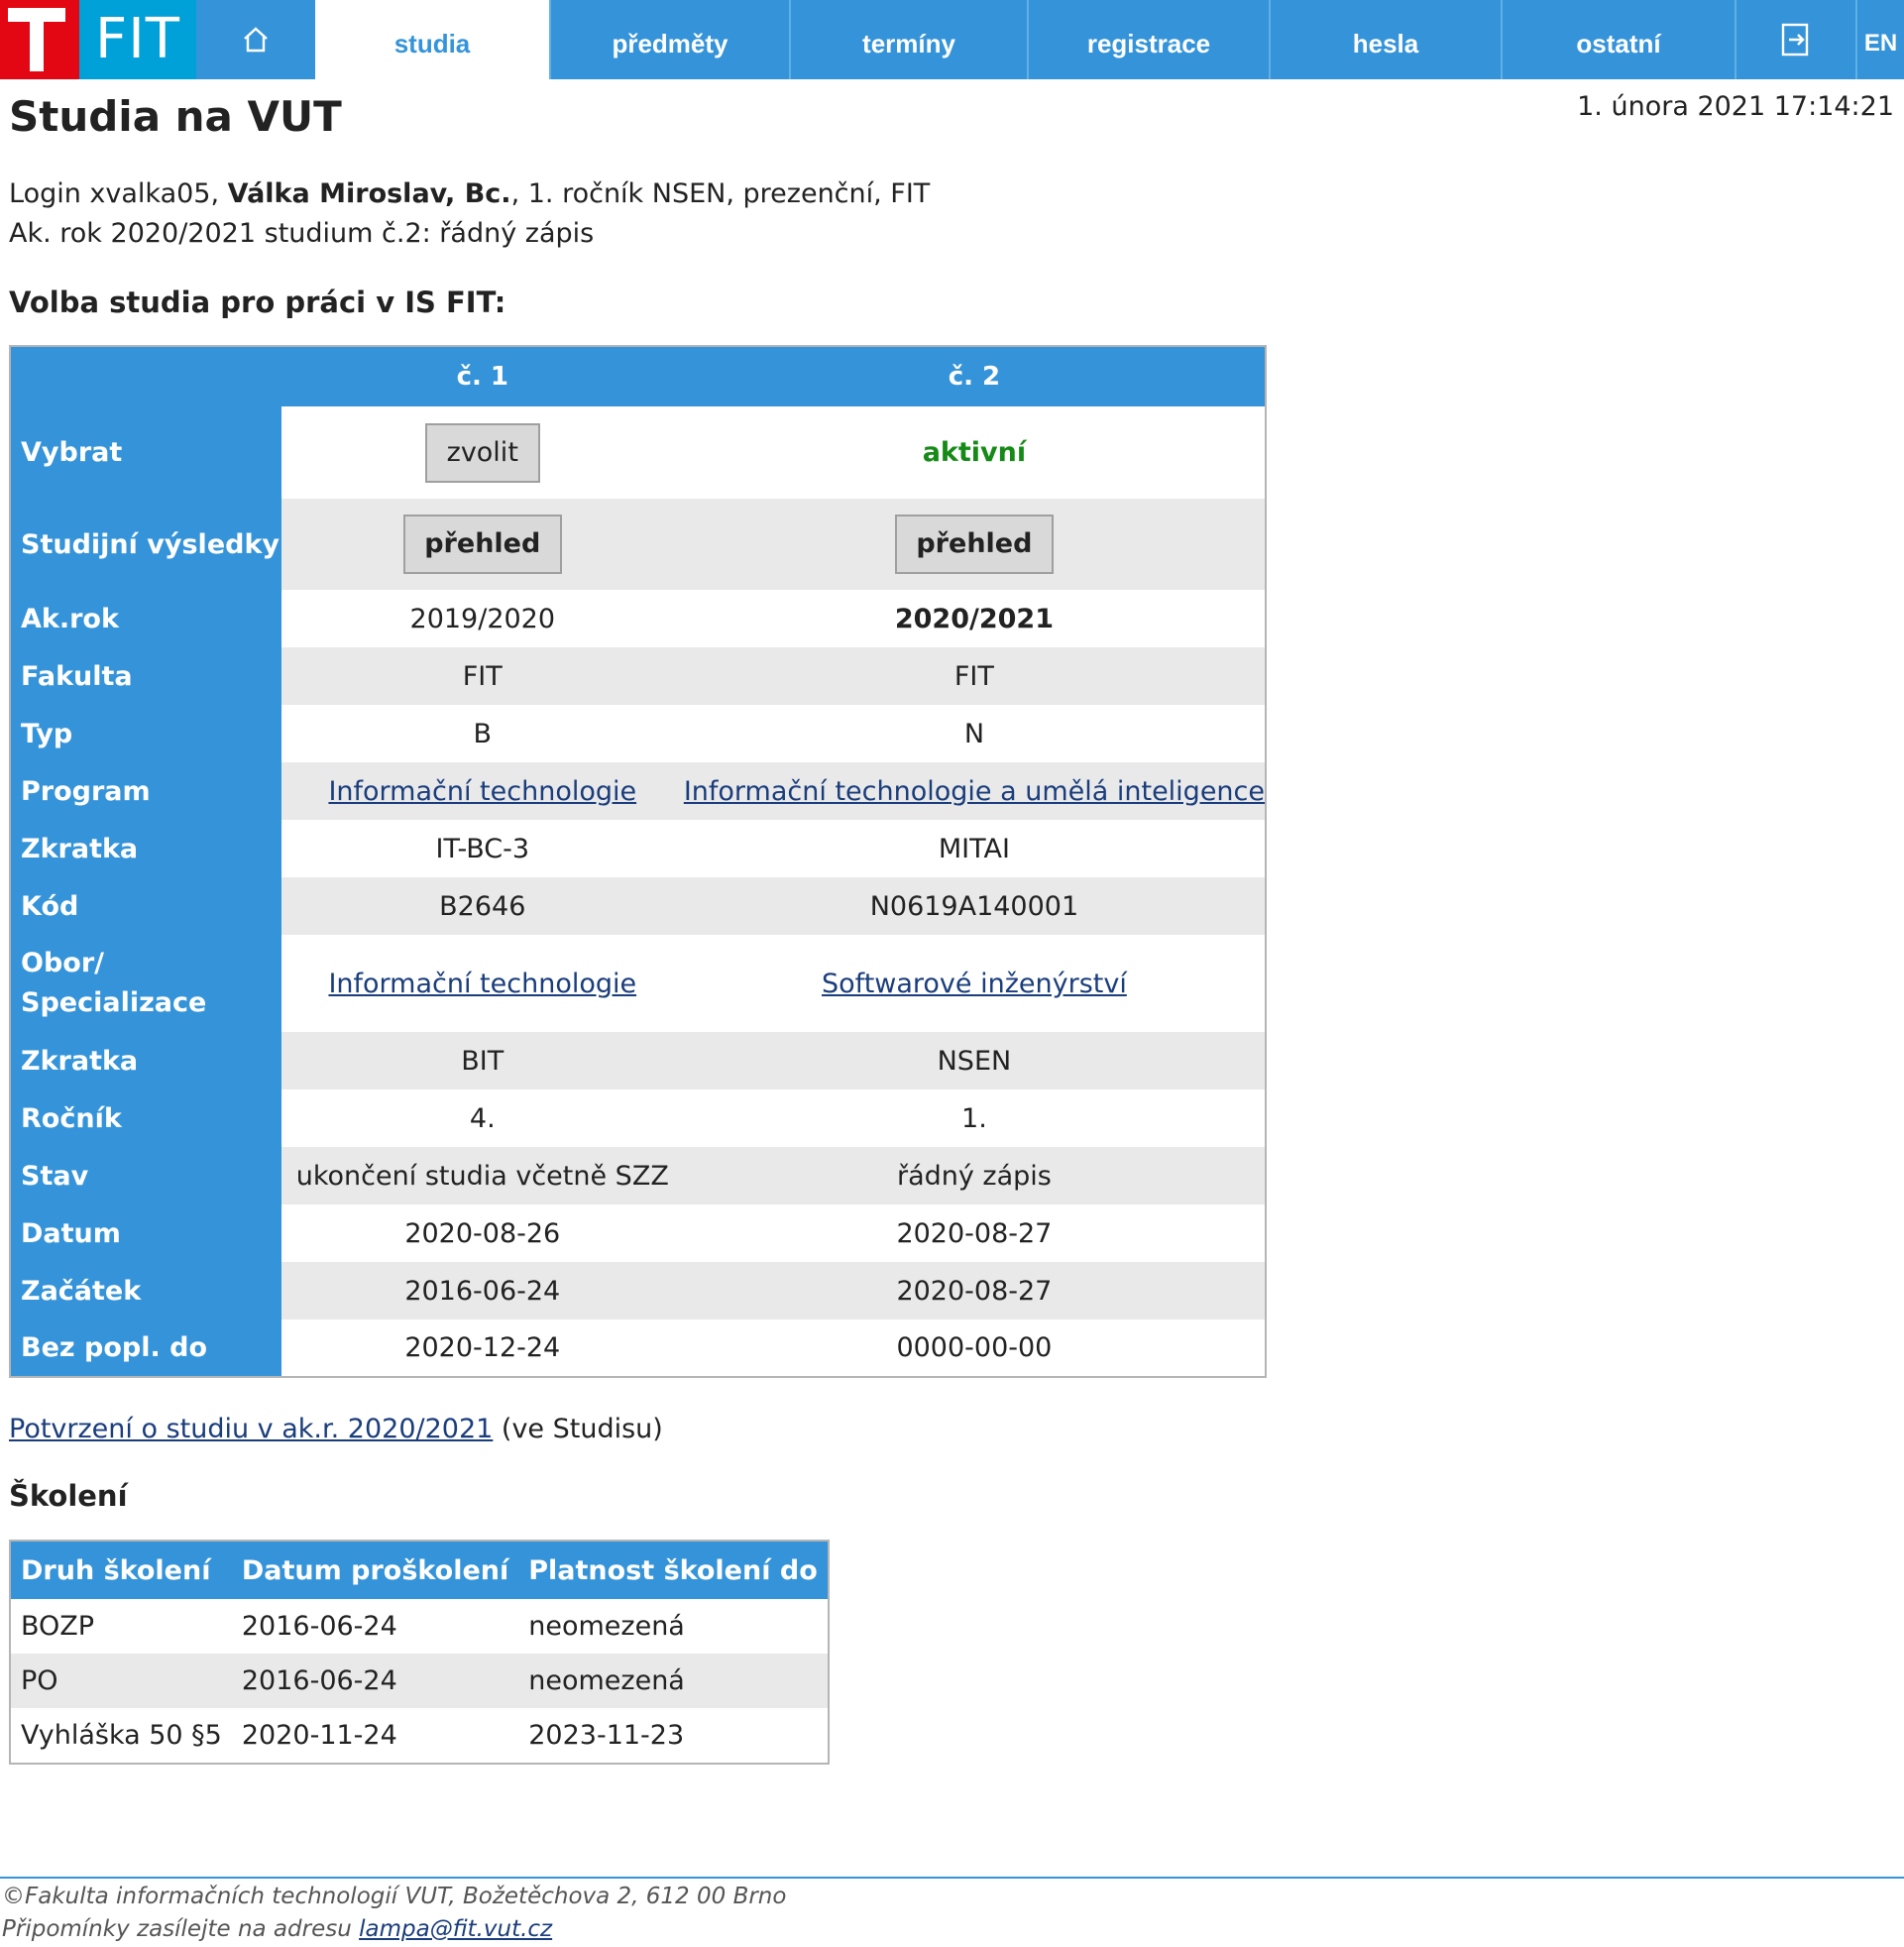  I want to click on vut-t-icon, so click(36, 39).